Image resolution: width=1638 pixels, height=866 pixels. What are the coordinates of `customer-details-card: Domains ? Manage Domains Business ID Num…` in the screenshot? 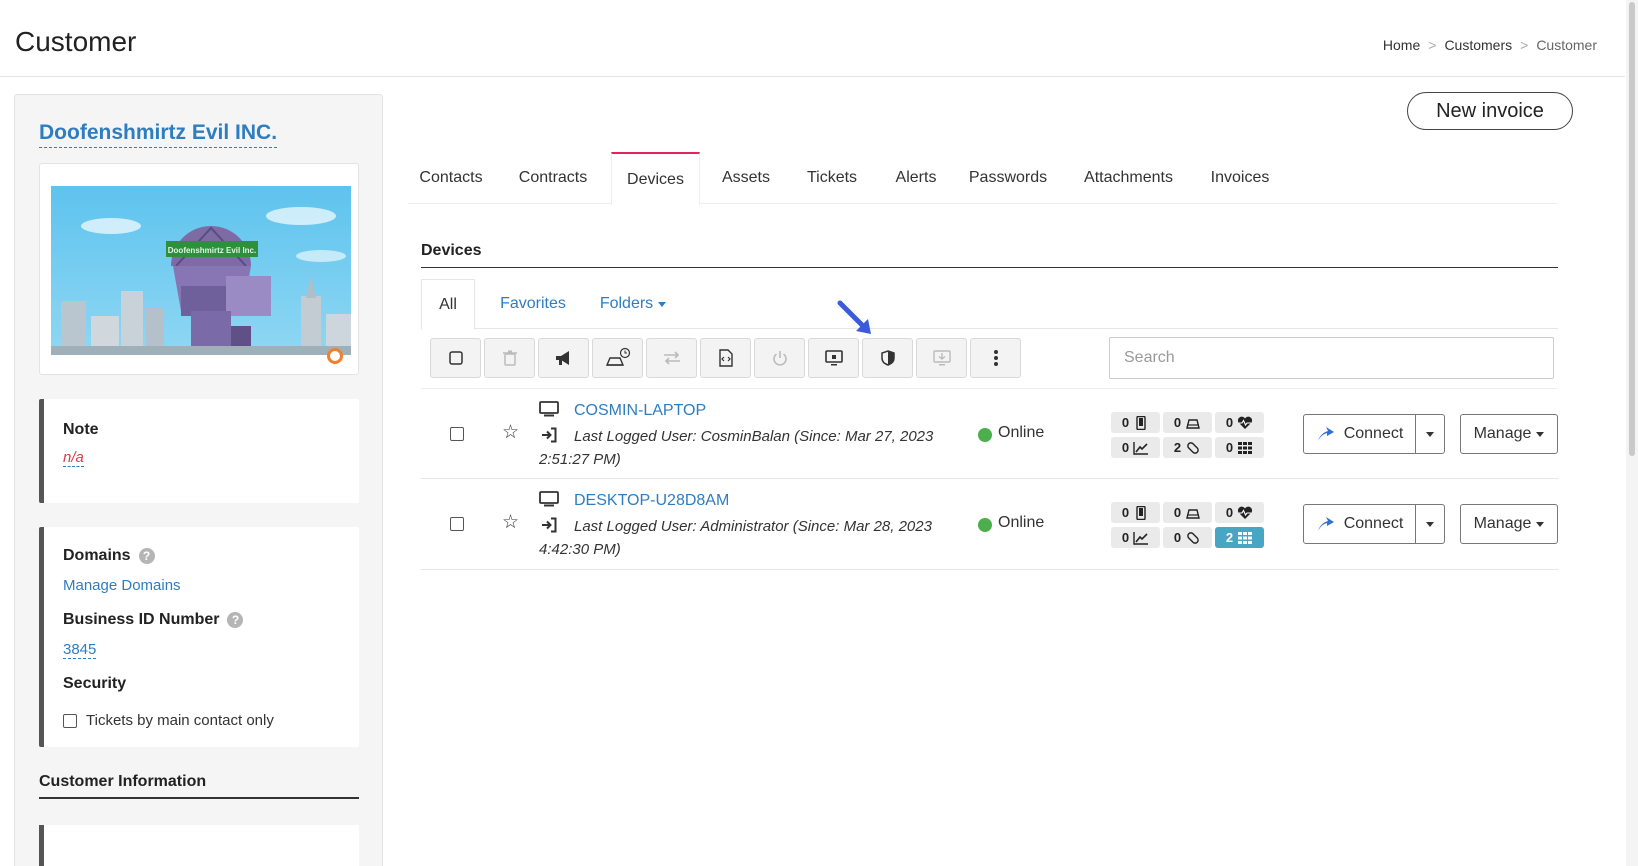 It's located at (199, 637).